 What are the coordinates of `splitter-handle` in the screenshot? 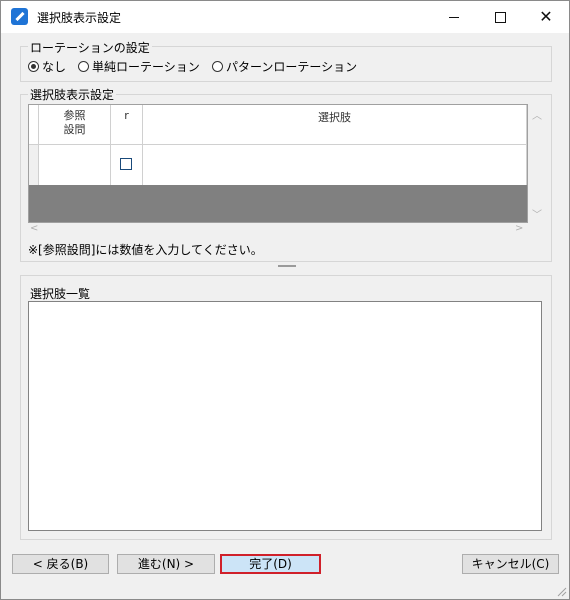 It's located at (287, 266).